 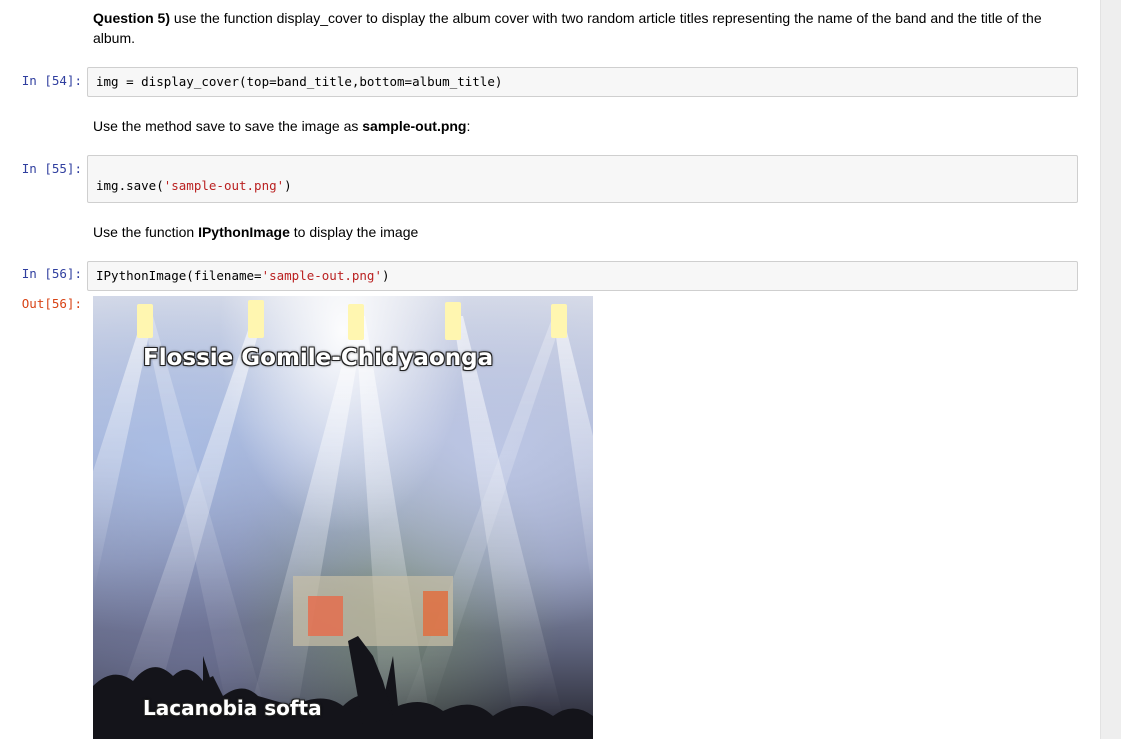 I want to click on cover-band-title: Flossie Gomile-Chidyaonga, so click(x=318, y=358).